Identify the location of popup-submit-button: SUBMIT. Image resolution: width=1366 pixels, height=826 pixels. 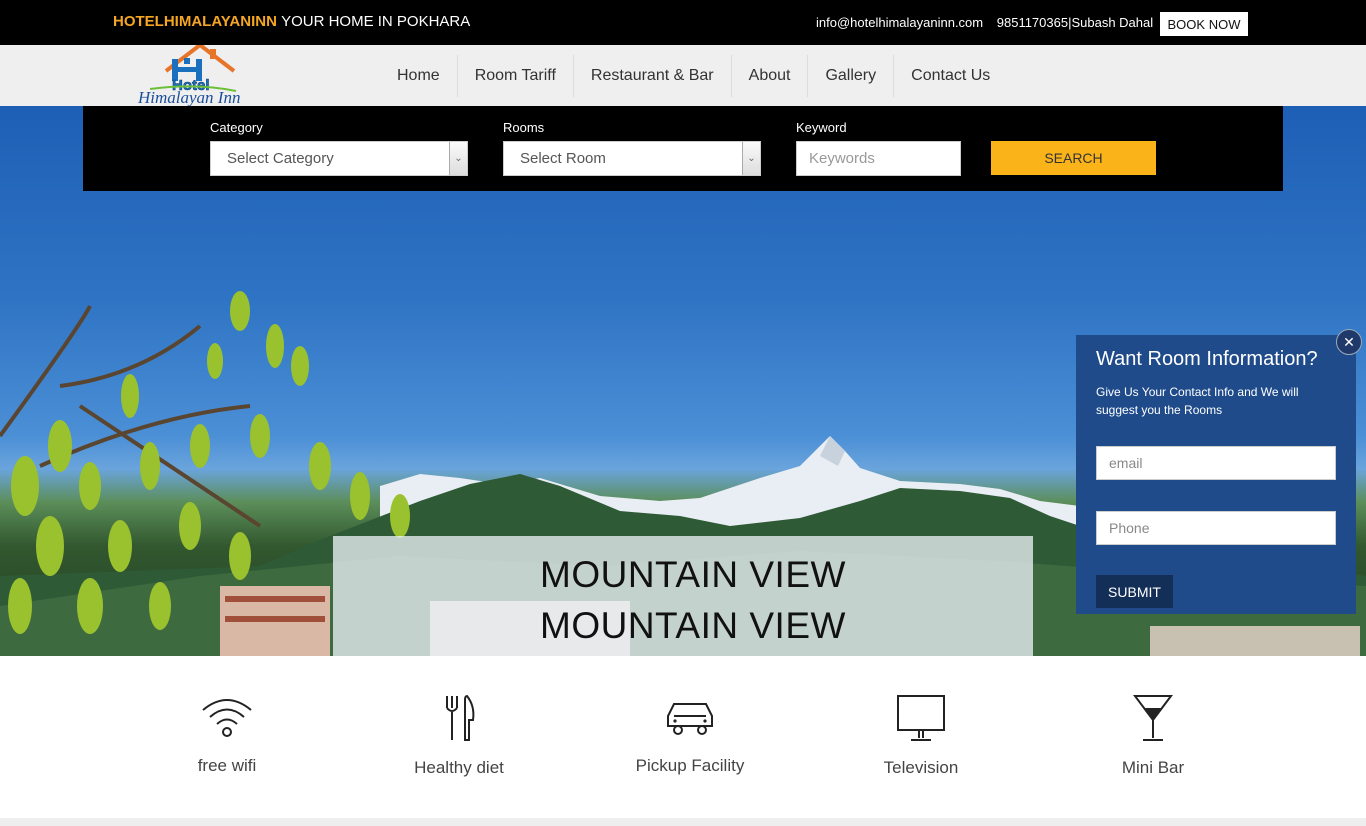
(1134, 591).